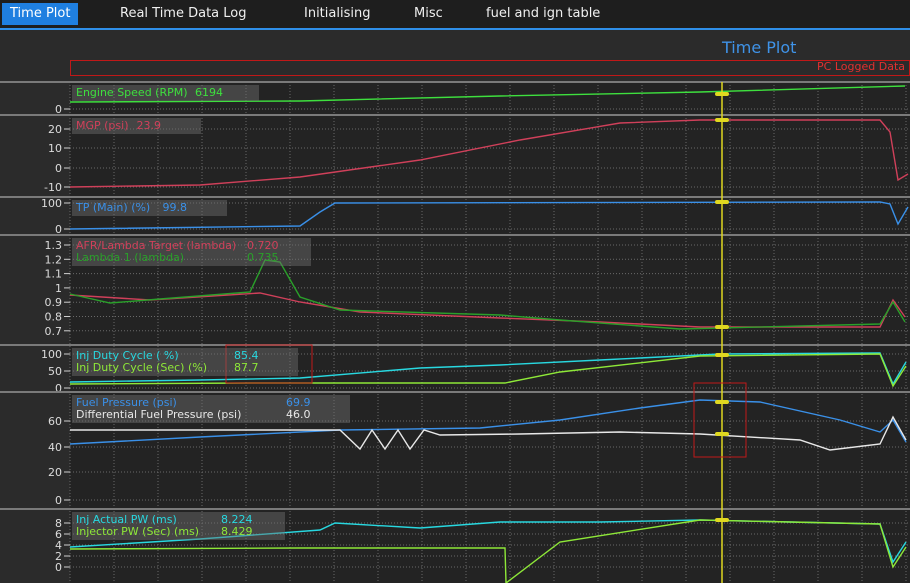  What do you see at coordinates (175, 207) in the screenshot?
I see `channel-value: 99.8` at bounding box center [175, 207].